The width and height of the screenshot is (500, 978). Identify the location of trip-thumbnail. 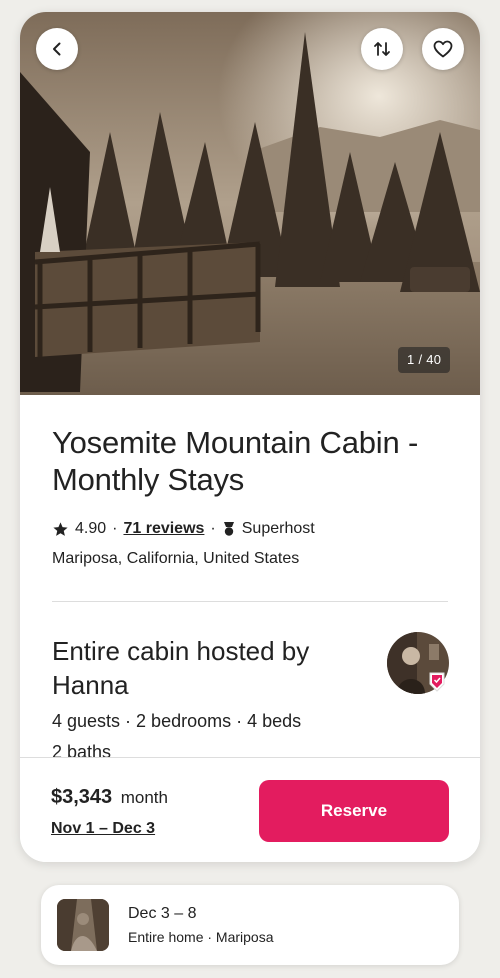
(83, 925).